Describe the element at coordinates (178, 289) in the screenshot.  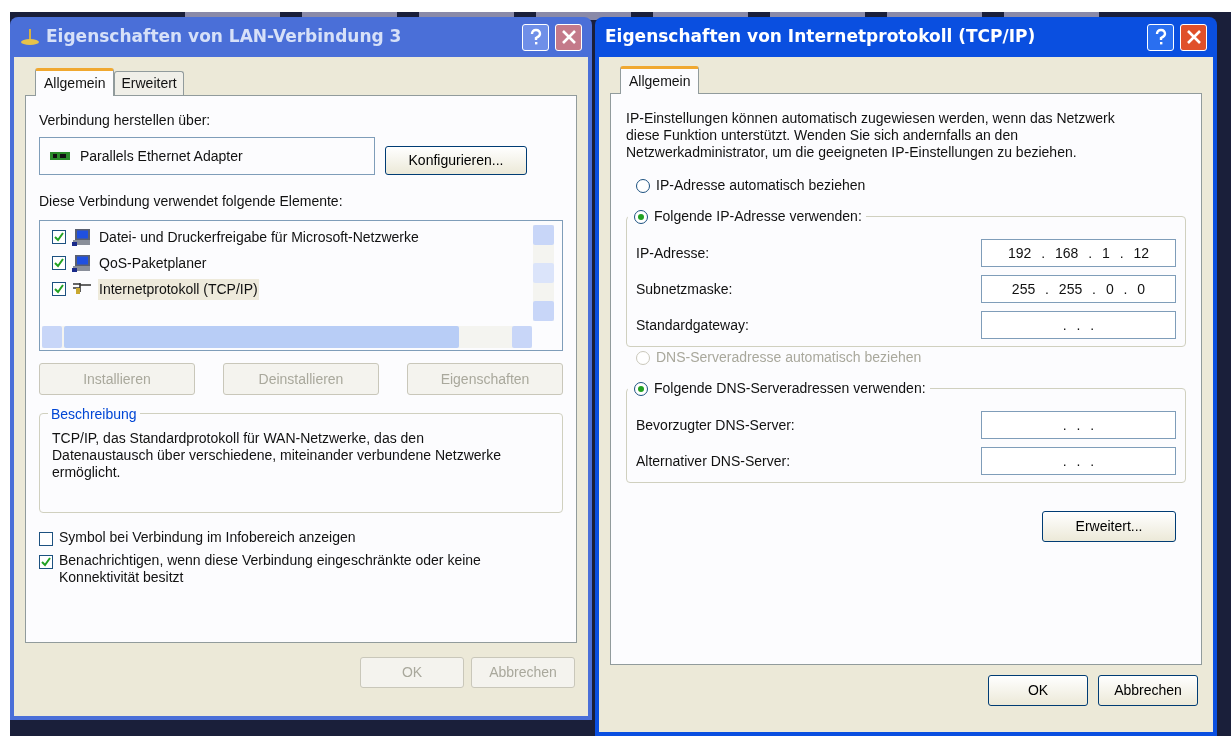
I see `list-item: Internetprotokoll (TCP/IP)` at that location.